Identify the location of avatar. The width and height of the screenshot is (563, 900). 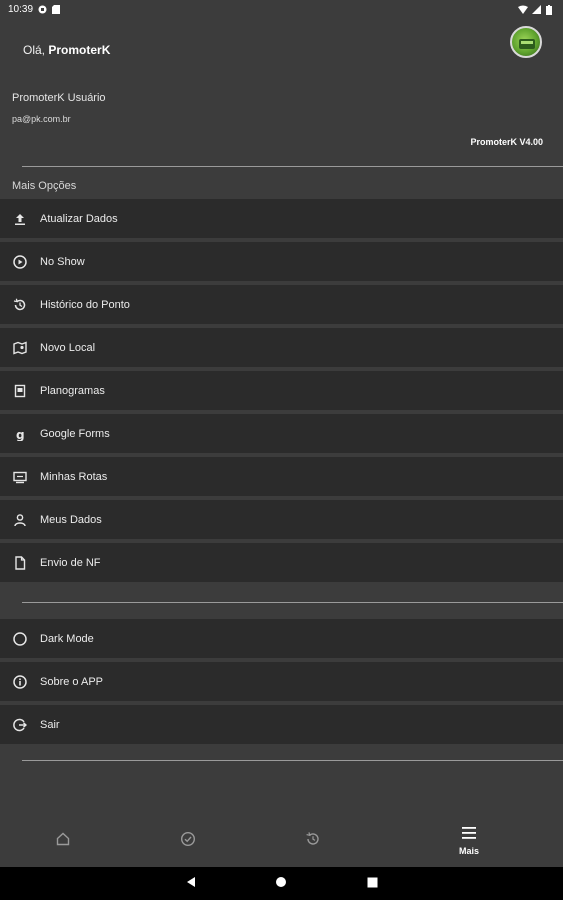
(526, 42).